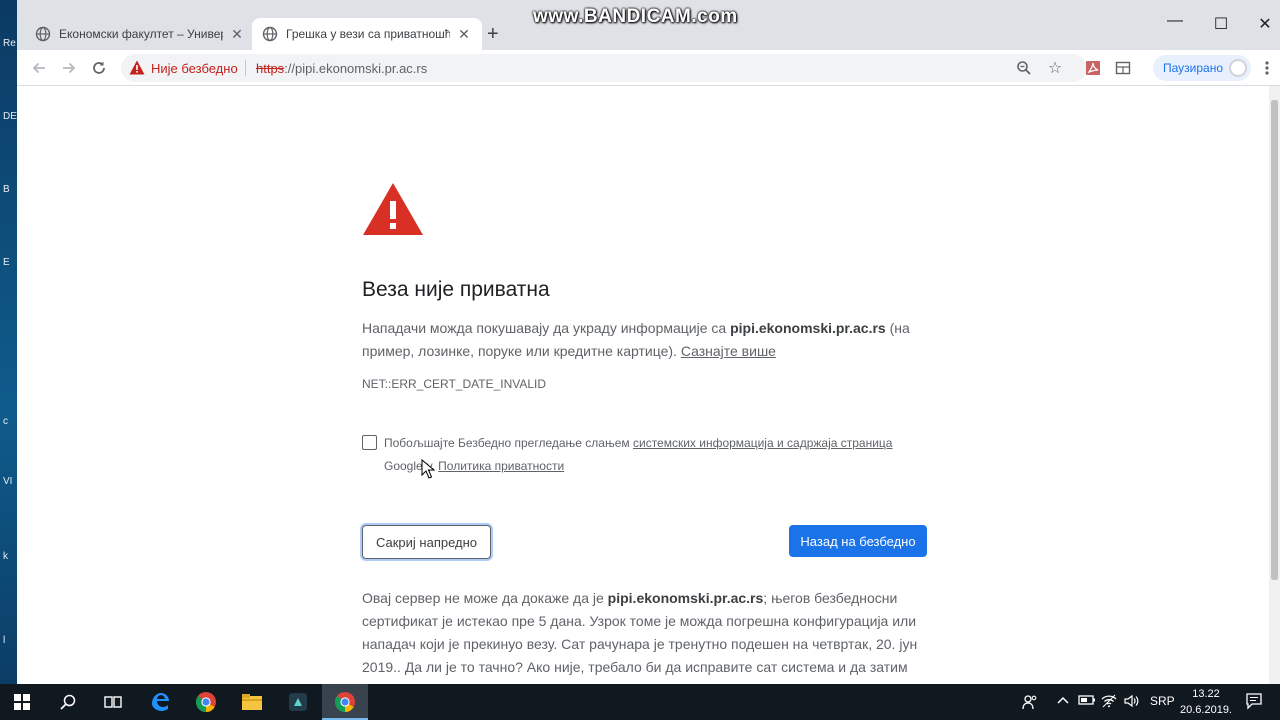  Describe the element at coordinates (1267, 68) in the screenshot. I see `menu-icon` at that location.